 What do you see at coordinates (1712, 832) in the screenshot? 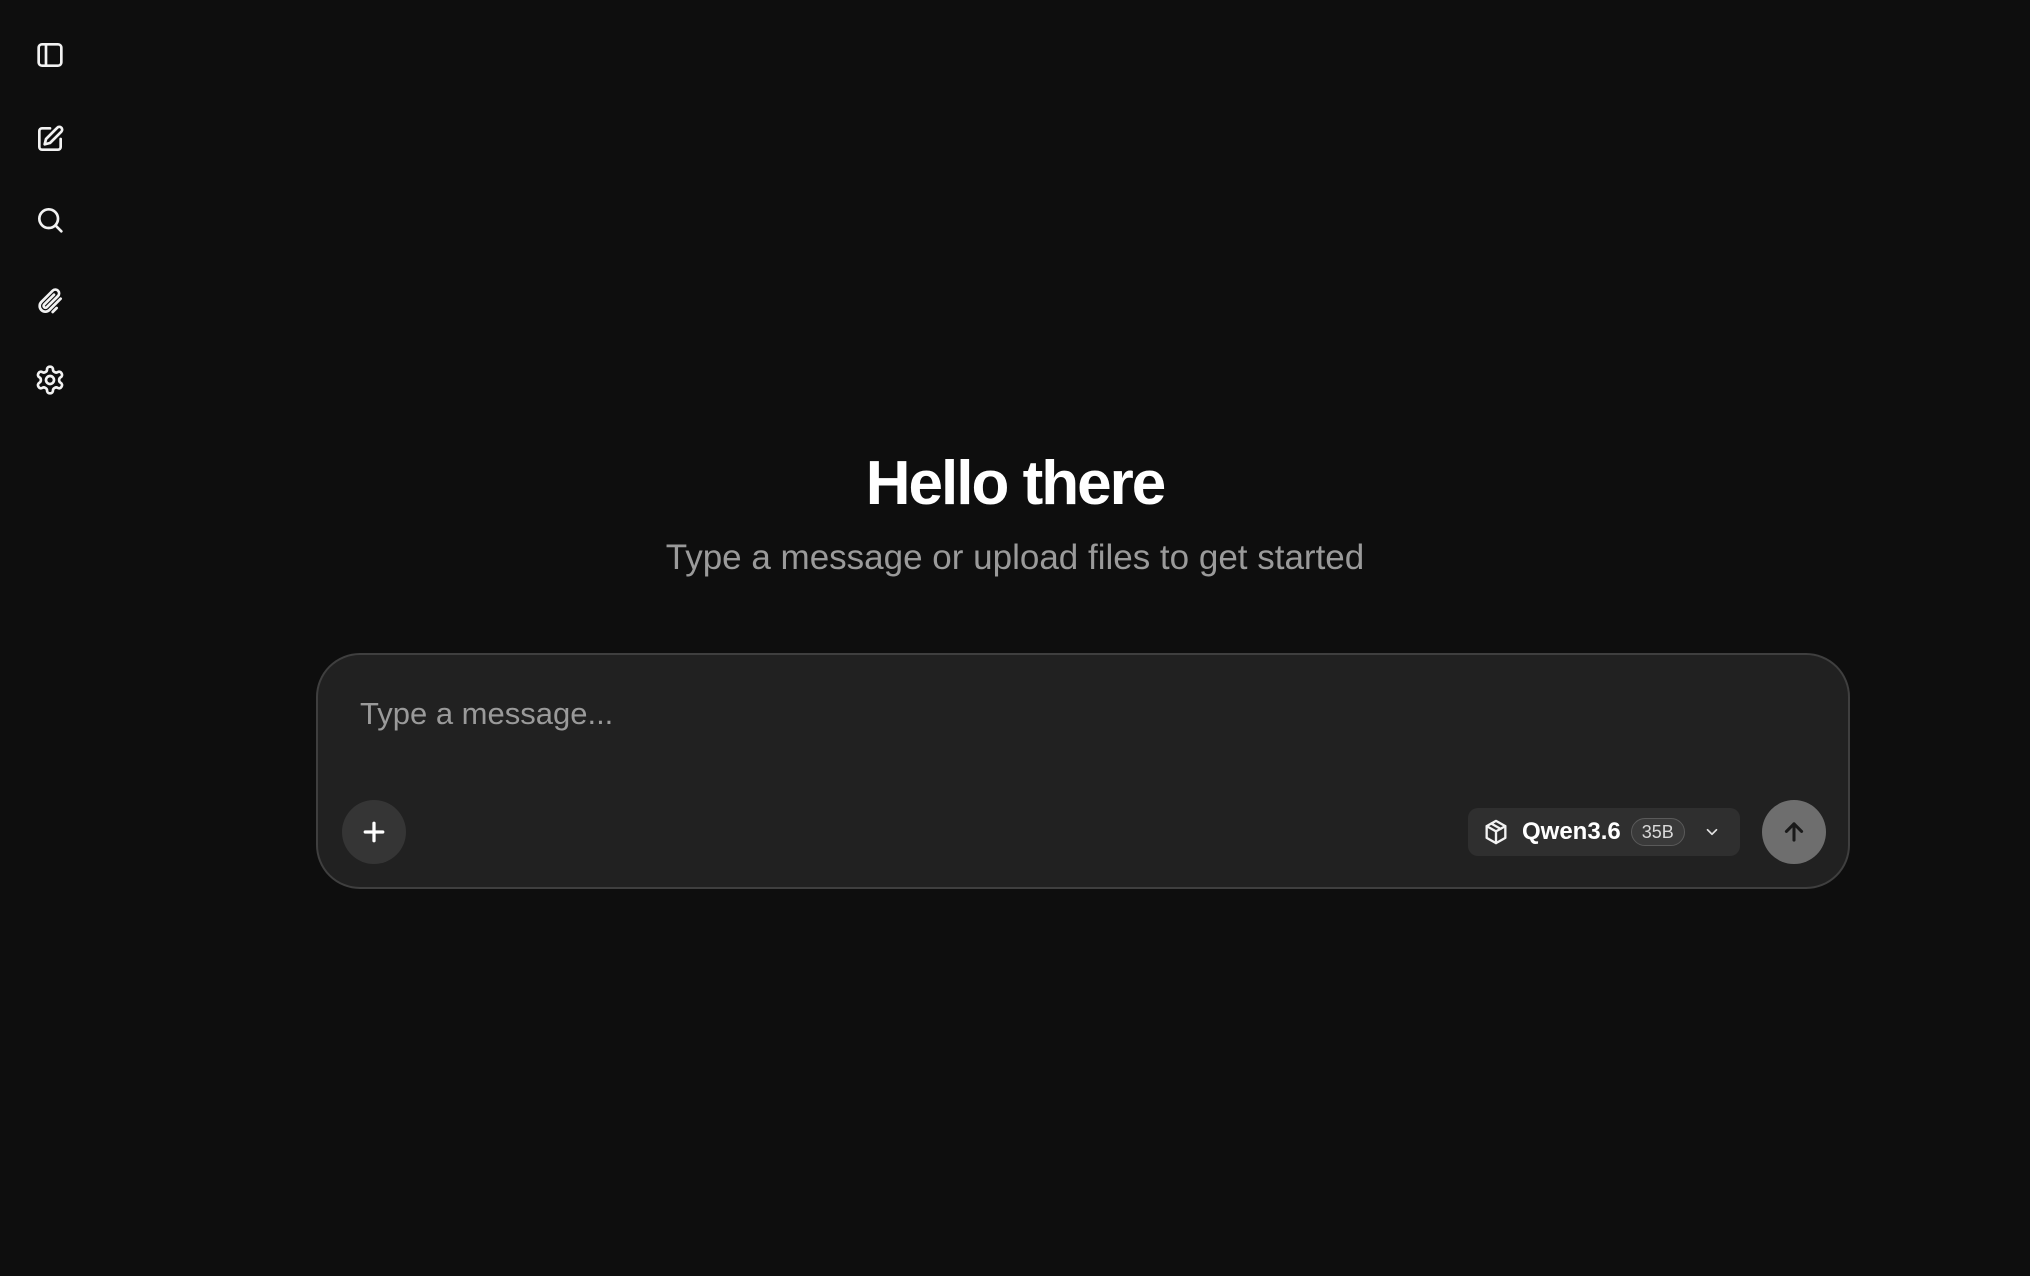
I see `chevron-down-icon` at bounding box center [1712, 832].